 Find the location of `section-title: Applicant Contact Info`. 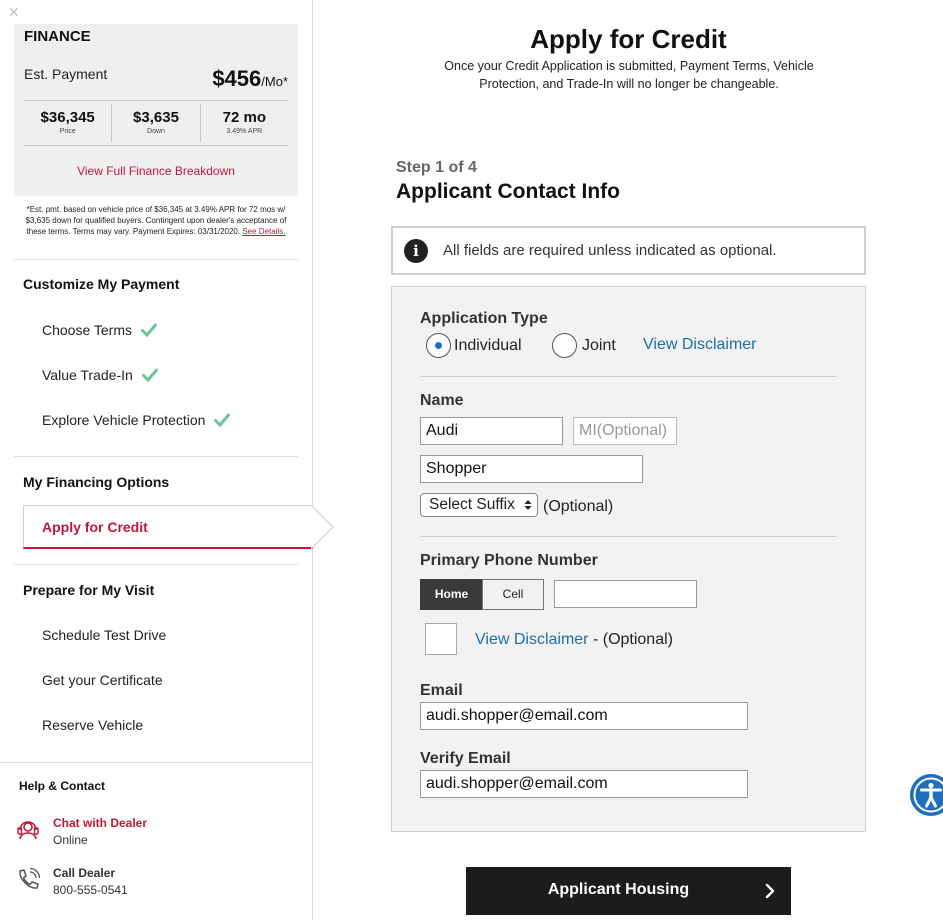

section-title: Applicant Contact Info is located at coordinates (508, 191).